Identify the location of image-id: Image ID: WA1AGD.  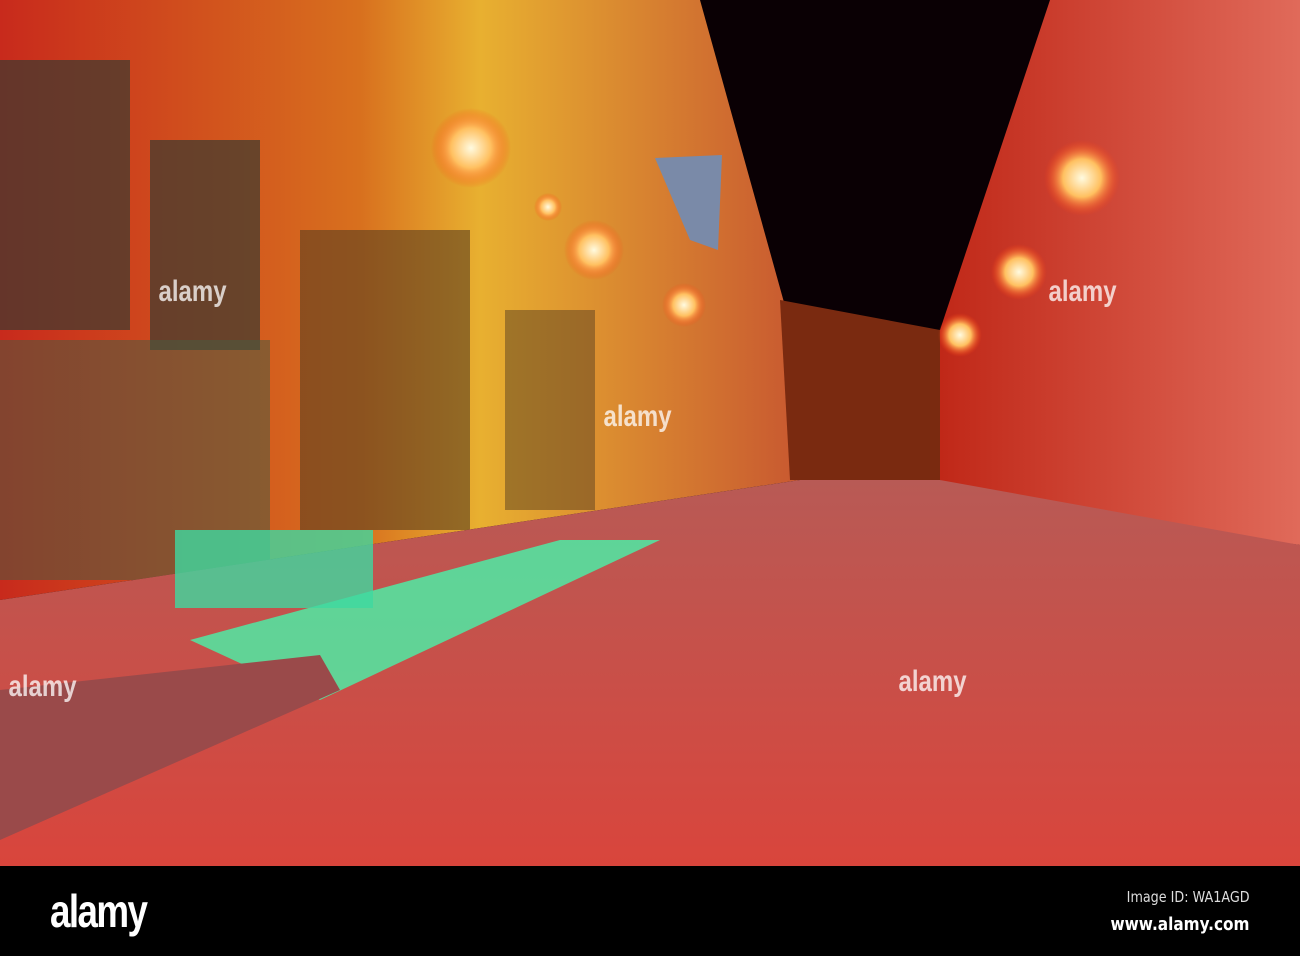
(1188, 897).